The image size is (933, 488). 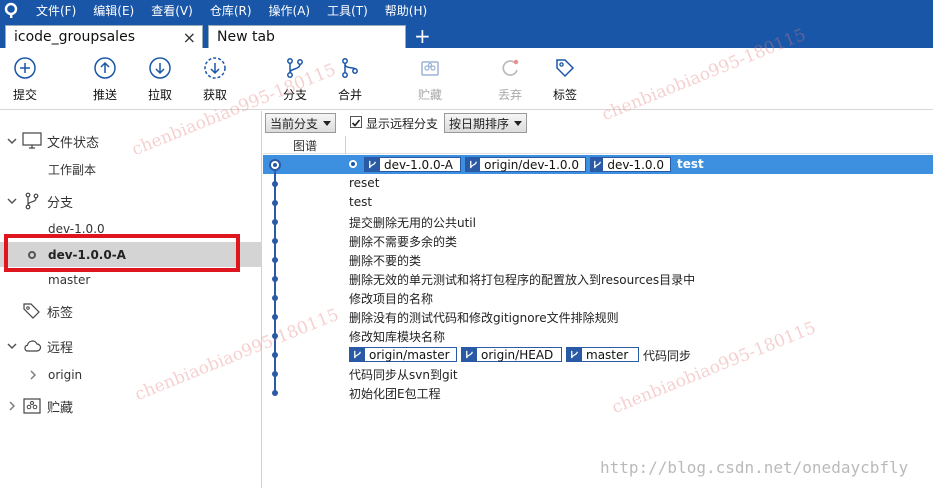 I want to click on menu-edit: 编辑(E), so click(x=113, y=10).